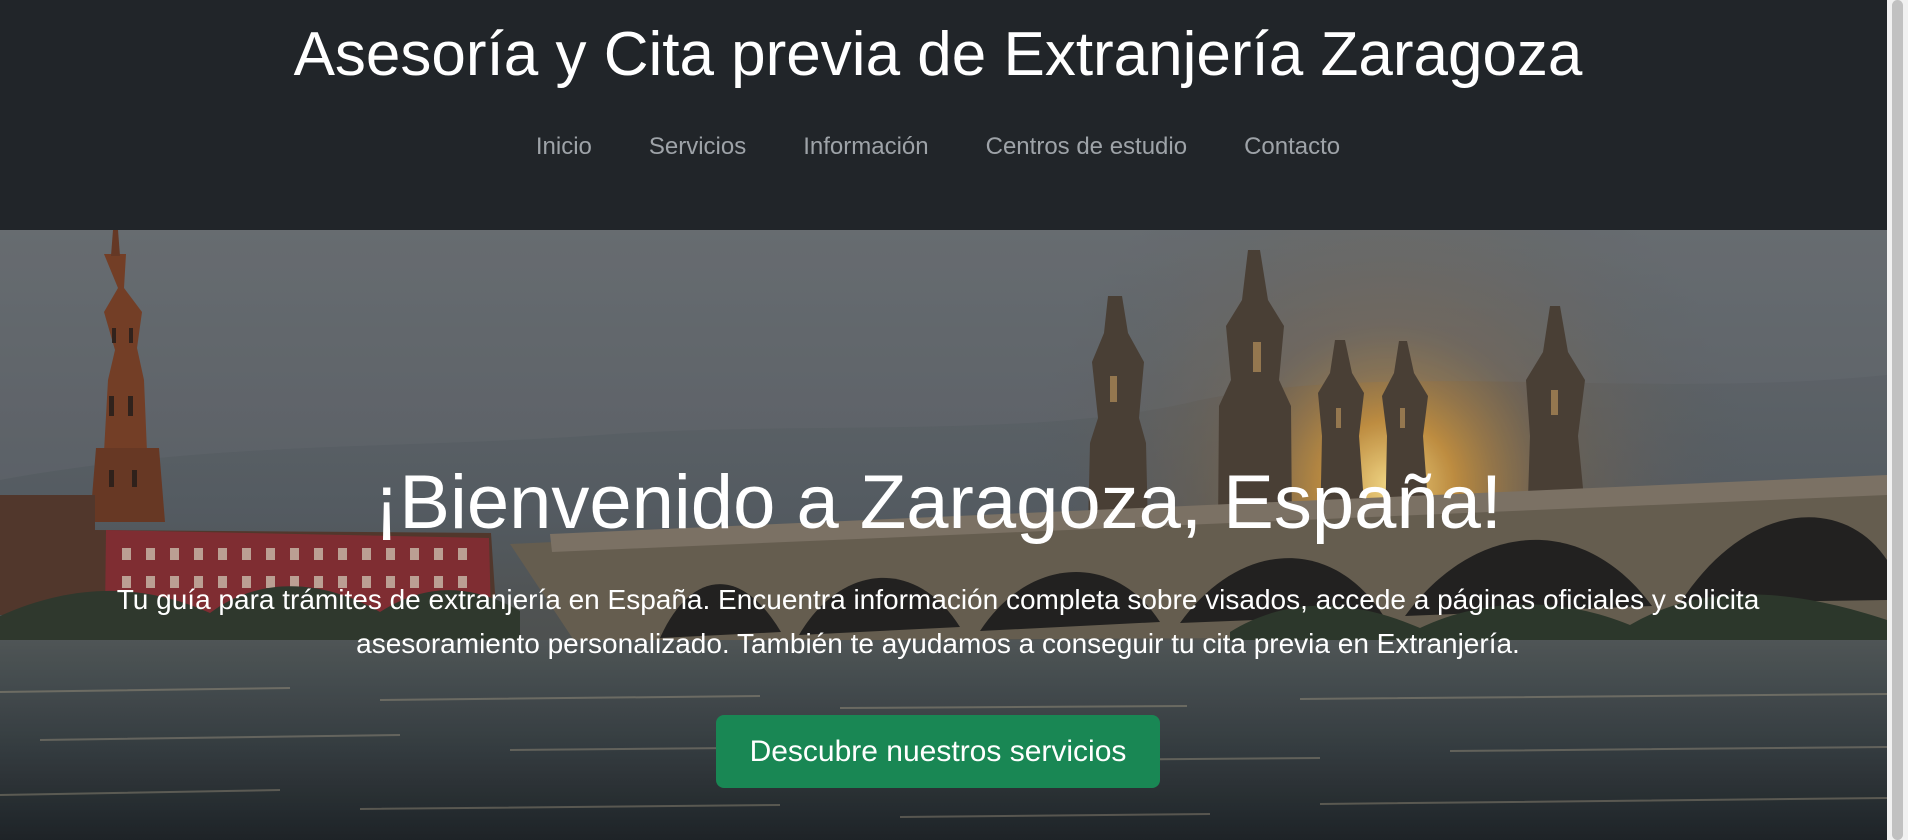  I want to click on vertical-scrollbar, so click(1897, 420).